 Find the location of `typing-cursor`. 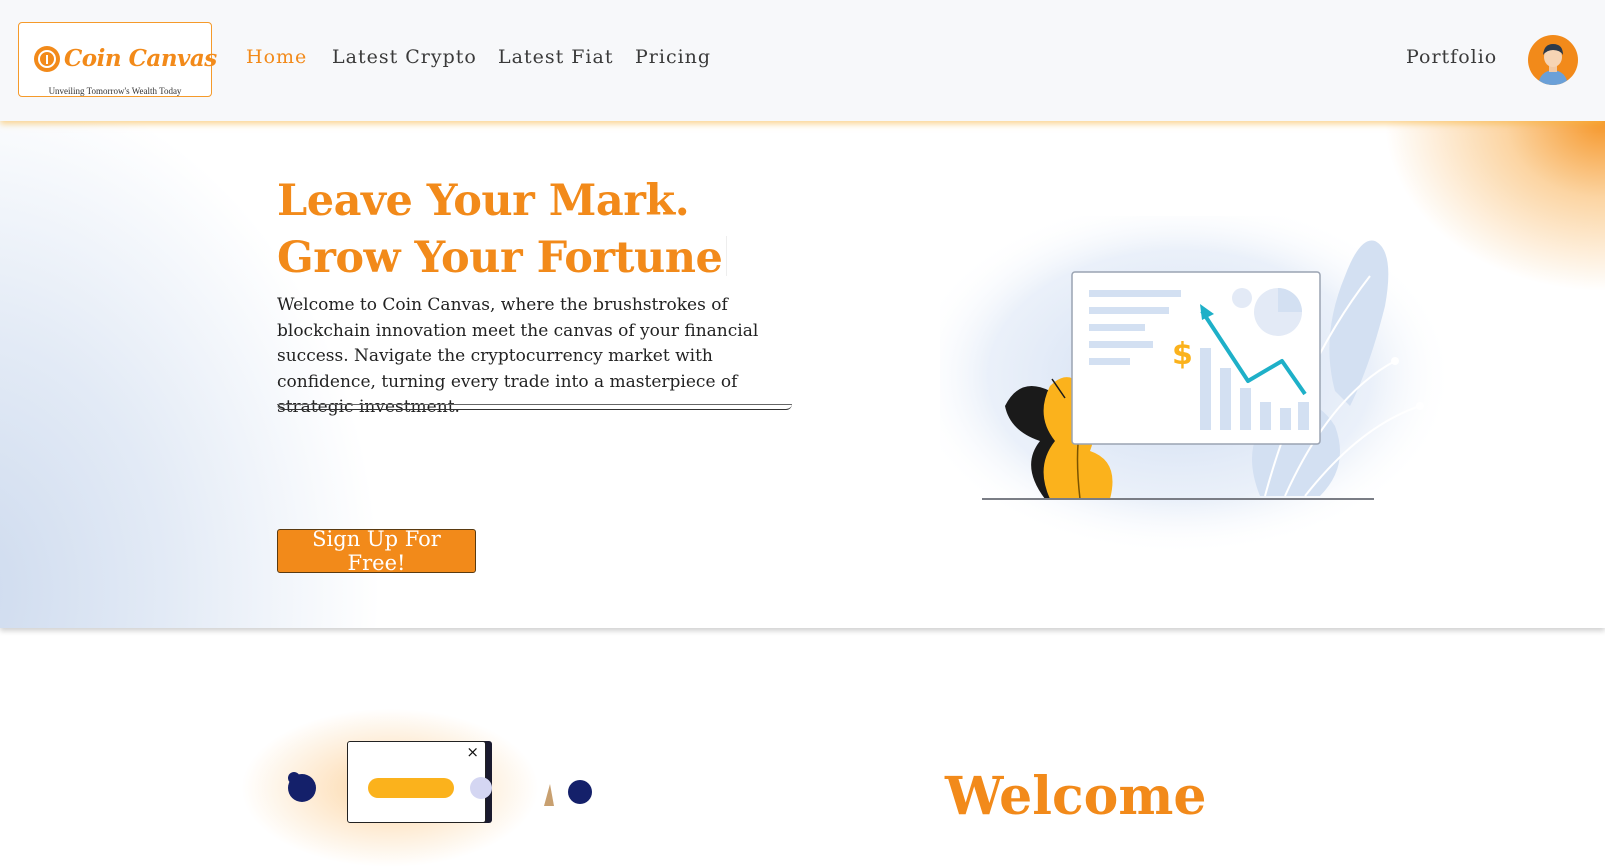

typing-cursor is located at coordinates (727, 256).